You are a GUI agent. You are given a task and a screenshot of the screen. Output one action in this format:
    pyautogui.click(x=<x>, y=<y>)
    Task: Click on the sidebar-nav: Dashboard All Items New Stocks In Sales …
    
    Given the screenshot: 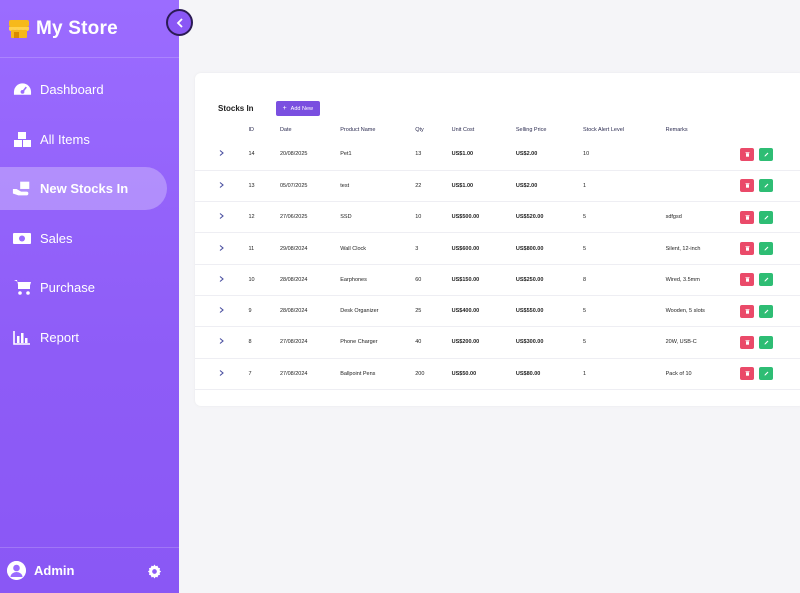 What is the action you would take?
    pyautogui.click(x=89, y=216)
    